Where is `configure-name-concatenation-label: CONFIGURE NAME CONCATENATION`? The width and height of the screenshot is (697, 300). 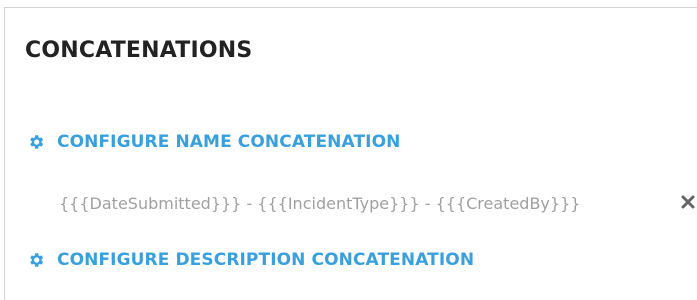
configure-name-concatenation-label: CONFIGURE NAME CONCATENATION is located at coordinates (229, 142).